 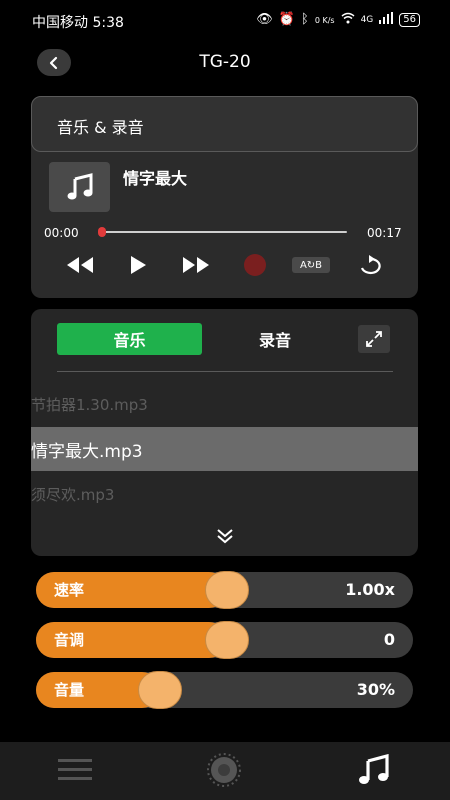 I want to click on rewind-icon, so click(x=80, y=265).